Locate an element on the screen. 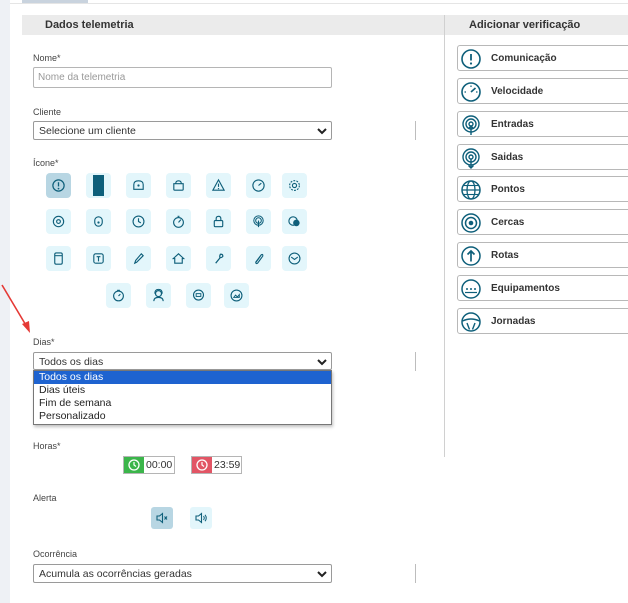  dados-telemetria-title: Dados telemetria is located at coordinates (89, 25).